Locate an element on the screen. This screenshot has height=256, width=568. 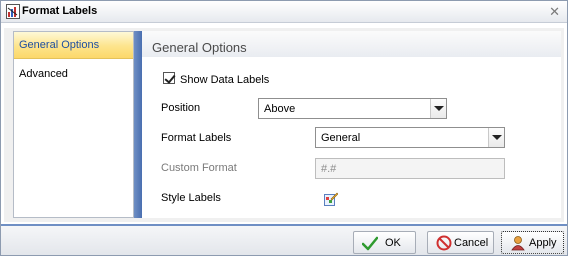
format-labels-select-value: General is located at coordinates (341, 138).